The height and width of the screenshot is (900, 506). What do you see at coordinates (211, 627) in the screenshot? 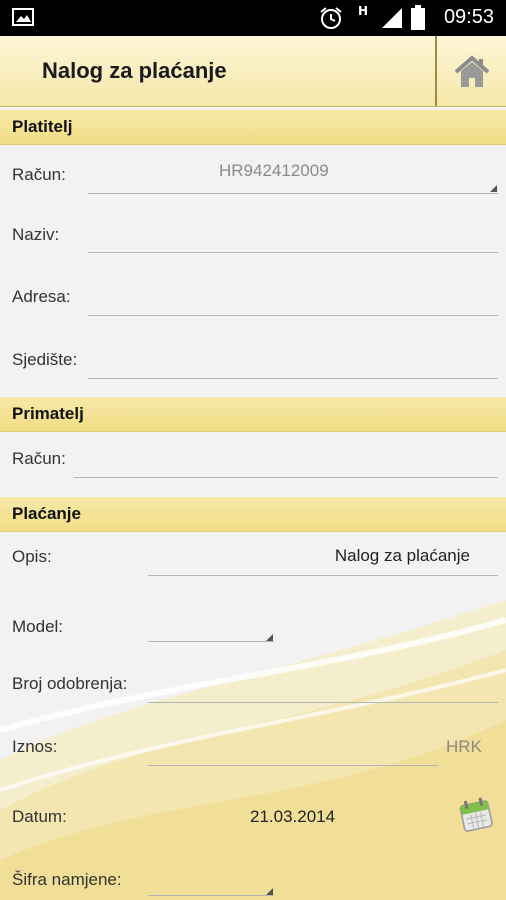
I see `model-select` at bounding box center [211, 627].